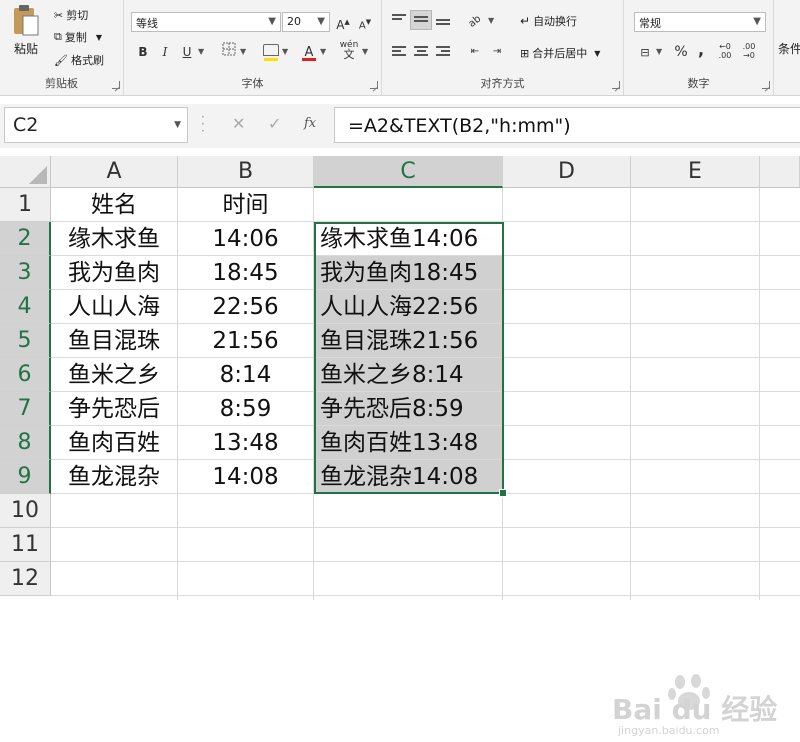  Describe the element at coordinates (306, 22) in the screenshot. I see `font-size-select: 20 ▼` at that location.